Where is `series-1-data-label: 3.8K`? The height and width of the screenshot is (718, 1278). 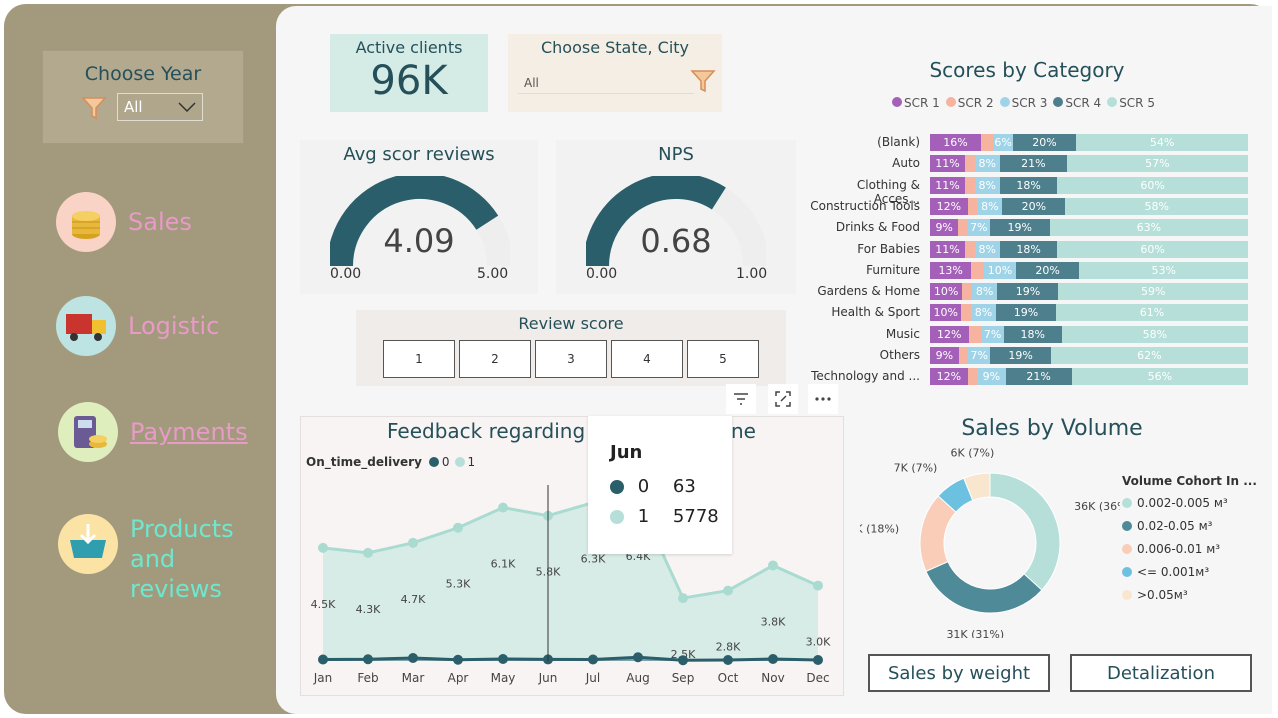
series-1-data-label: 3.8K is located at coordinates (773, 621).